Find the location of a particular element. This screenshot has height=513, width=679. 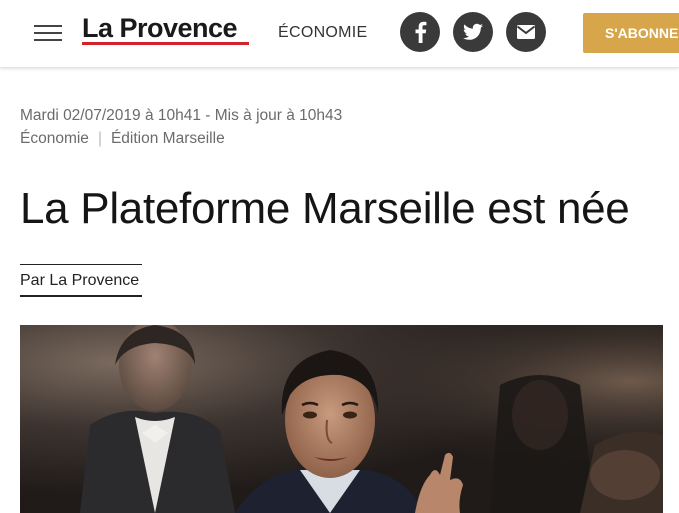

twitter-glyph is located at coordinates (472, 31).